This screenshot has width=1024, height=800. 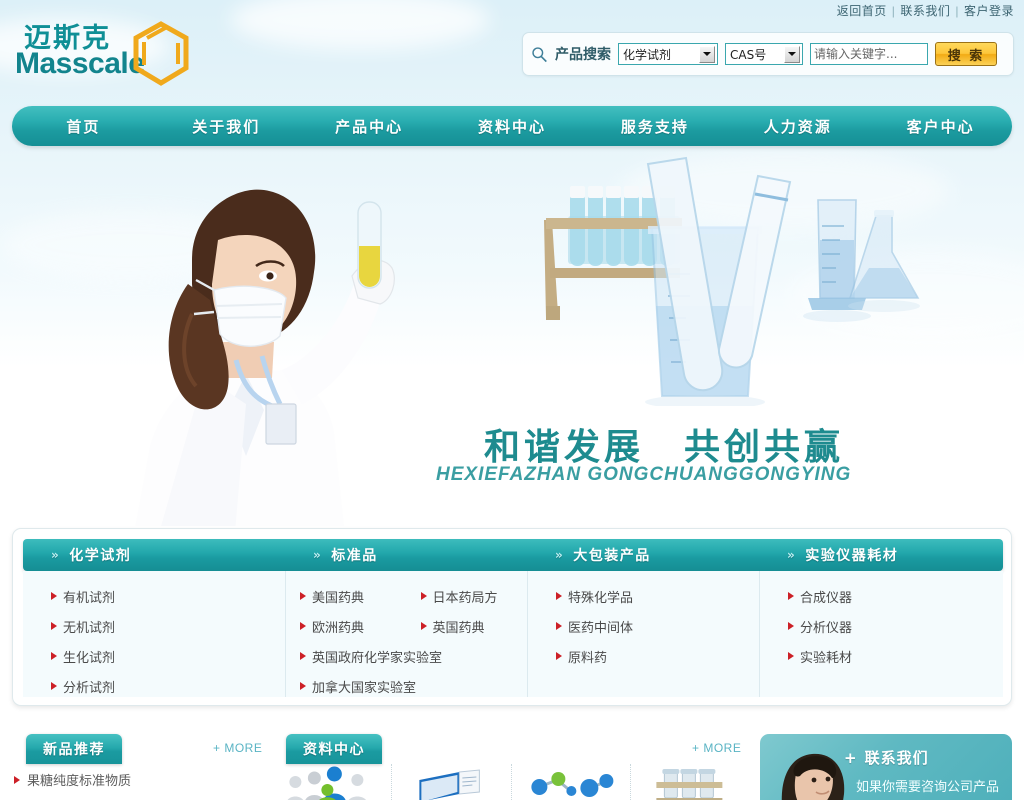 I want to click on top-link-contact: 联系我们, so click(x=925, y=10).